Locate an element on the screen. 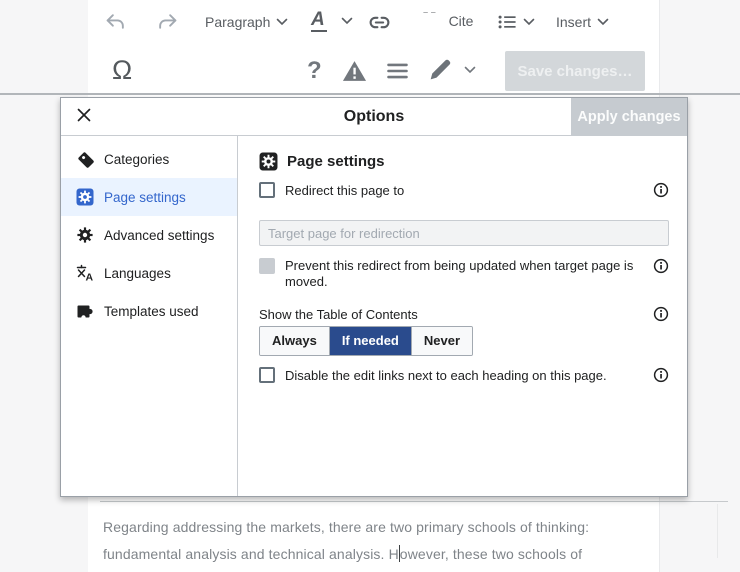 This screenshot has width=740, height=572. special-character-button: Ω is located at coordinates (122, 70).